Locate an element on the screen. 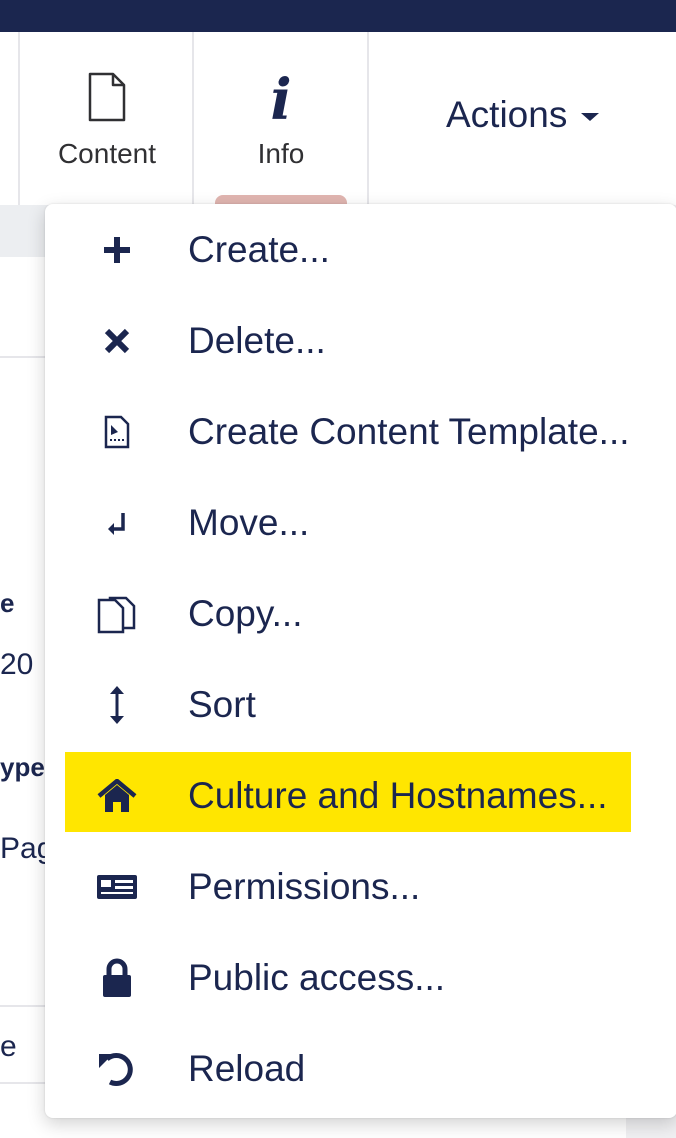 The image size is (676, 1138). home-icon is located at coordinates (117, 795).